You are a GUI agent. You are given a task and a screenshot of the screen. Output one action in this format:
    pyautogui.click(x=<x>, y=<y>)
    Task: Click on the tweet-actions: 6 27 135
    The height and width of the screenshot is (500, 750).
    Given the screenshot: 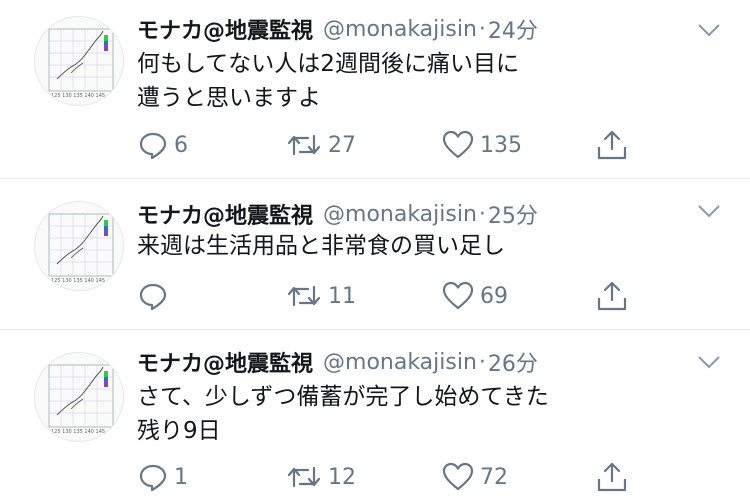 What is the action you would take?
    pyautogui.click(x=375, y=145)
    